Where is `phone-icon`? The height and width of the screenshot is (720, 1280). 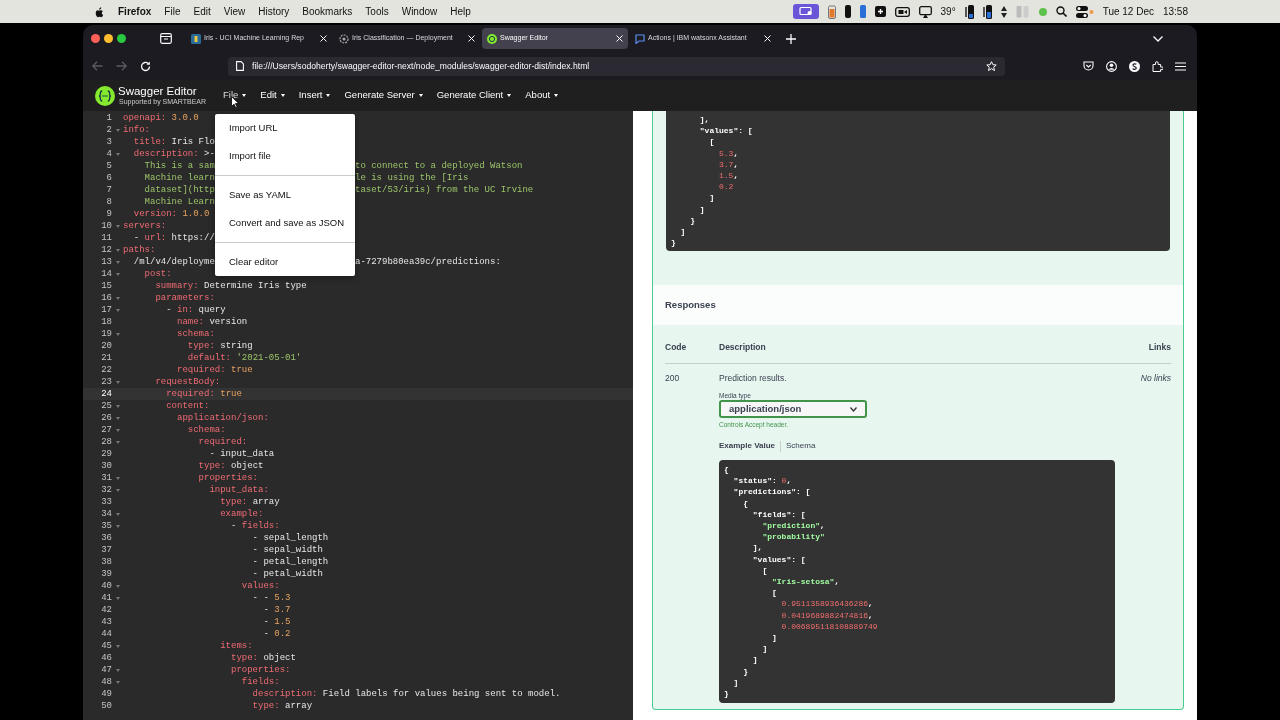
phone-icon is located at coordinates (847, 11).